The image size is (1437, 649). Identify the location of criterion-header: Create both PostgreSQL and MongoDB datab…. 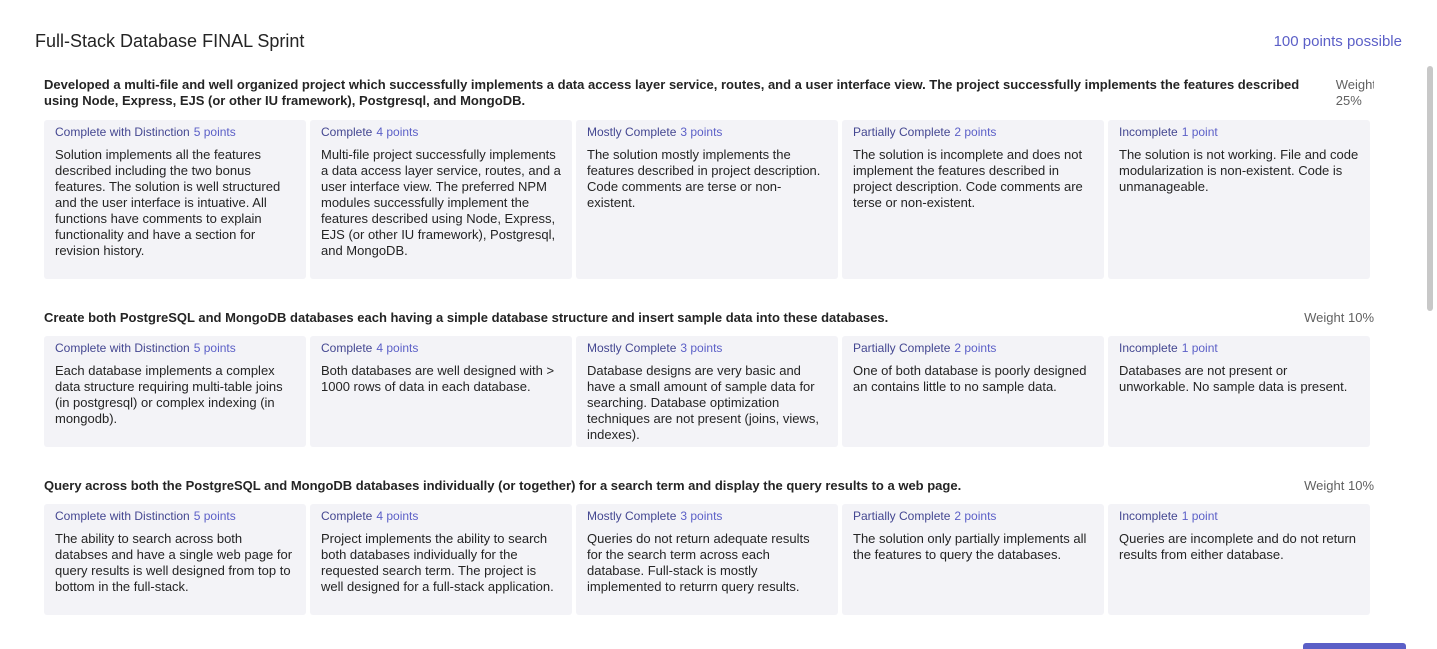
(709, 318).